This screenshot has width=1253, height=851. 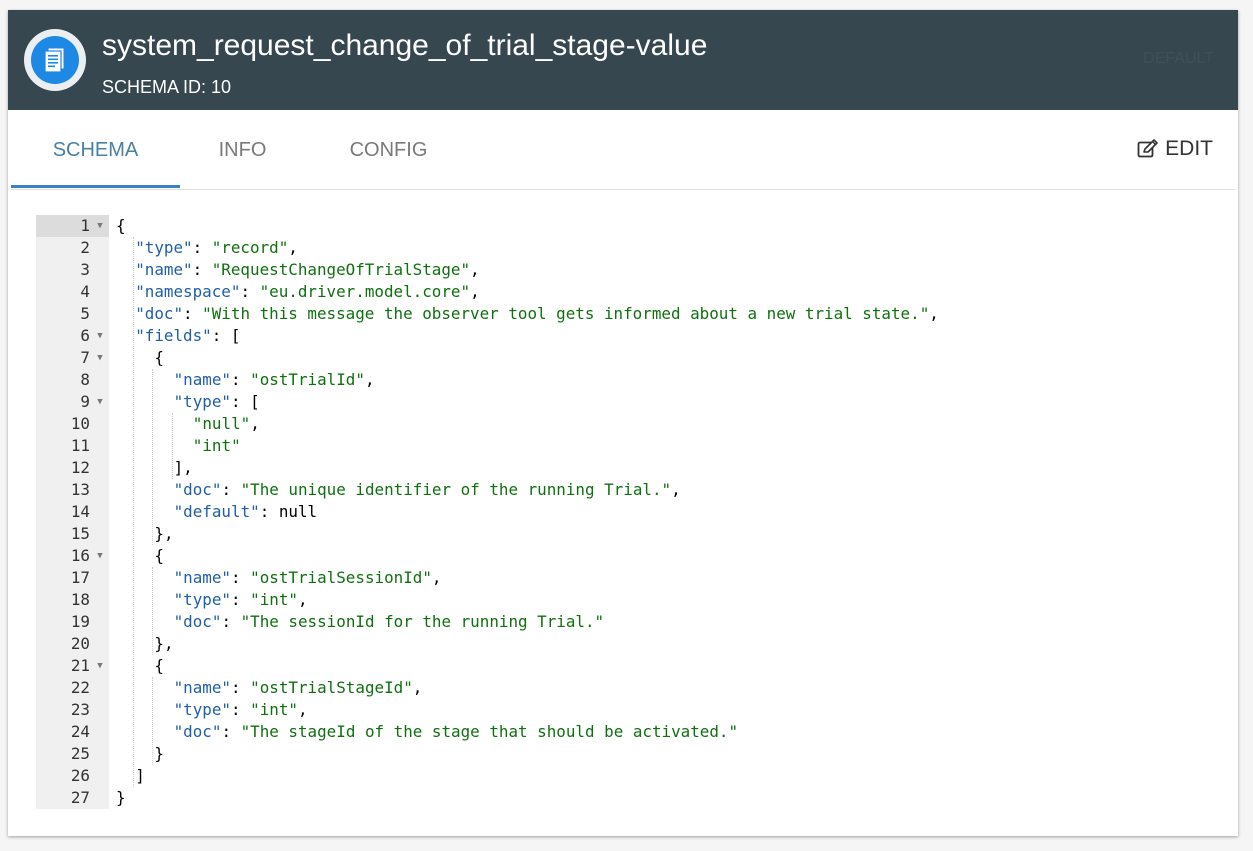 What do you see at coordinates (298, 687) in the screenshot?
I see `code-line: "name": "ostTrialStageId",` at bounding box center [298, 687].